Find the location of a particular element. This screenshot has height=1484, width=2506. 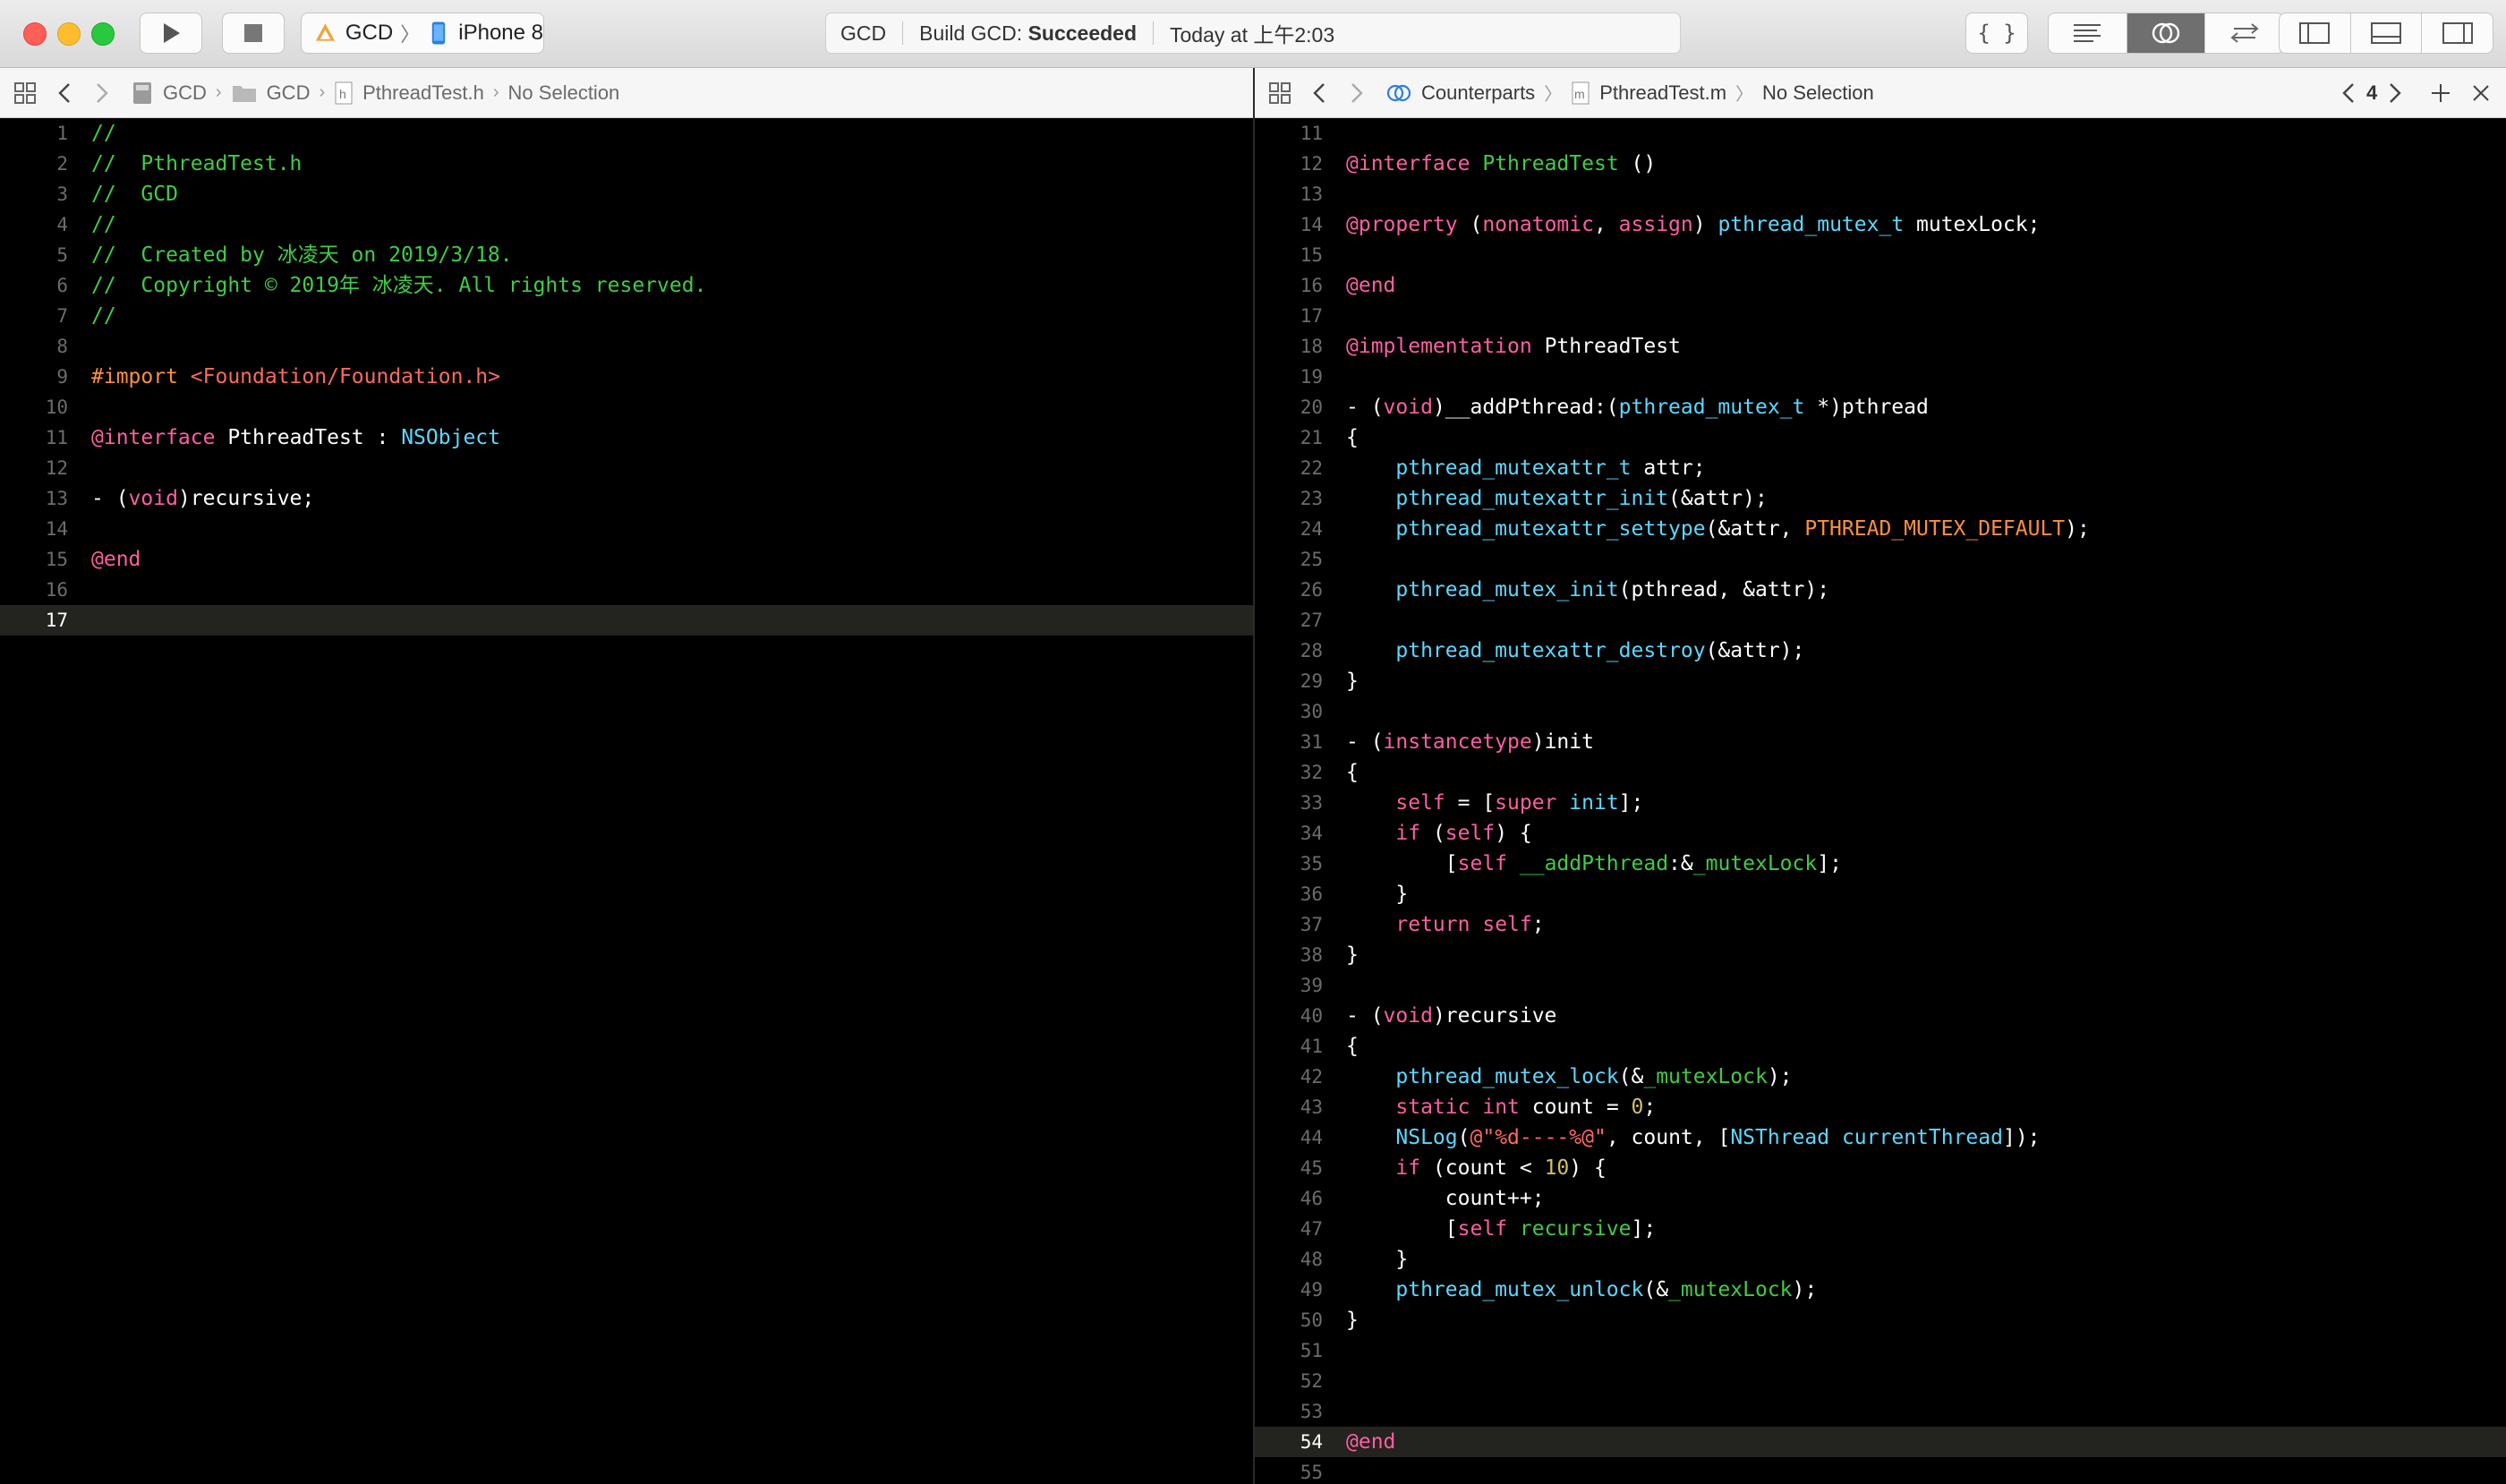

code-line: 26 pthread_mutex_init(pthread, &attr); is located at coordinates (1880, 590).